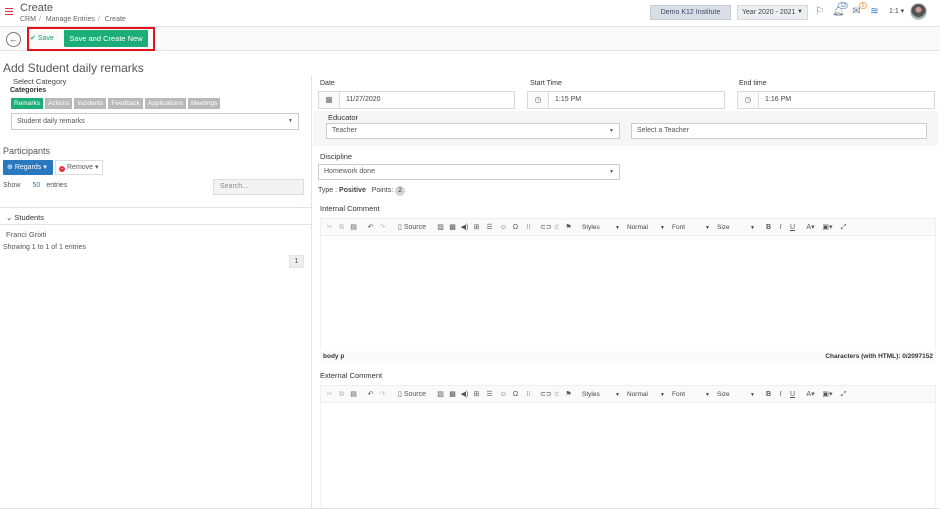 This screenshot has height=509, width=940. What do you see at coordinates (690, 12) in the screenshot?
I see `institute-button: Demo K12 Institute` at bounding box center [690, 12].